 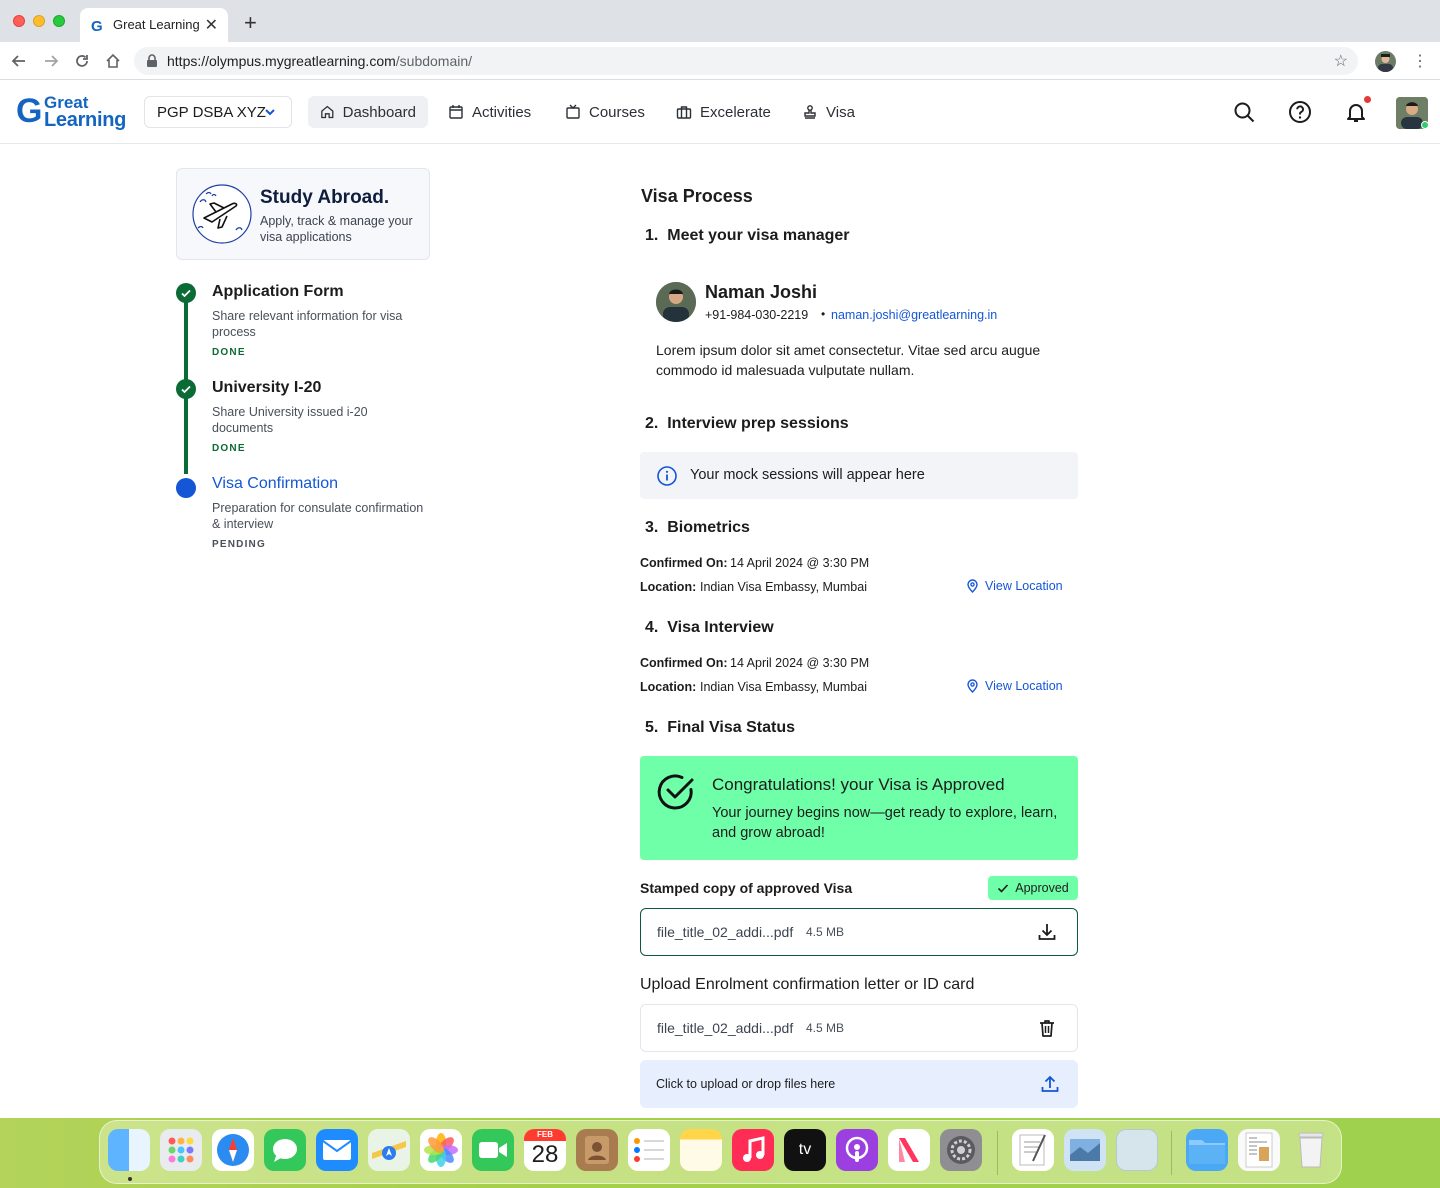 What do you see at coordinates (1259, 1150) in the screenshot?
I see `document-icon` at bounding box center [1259, 1150].